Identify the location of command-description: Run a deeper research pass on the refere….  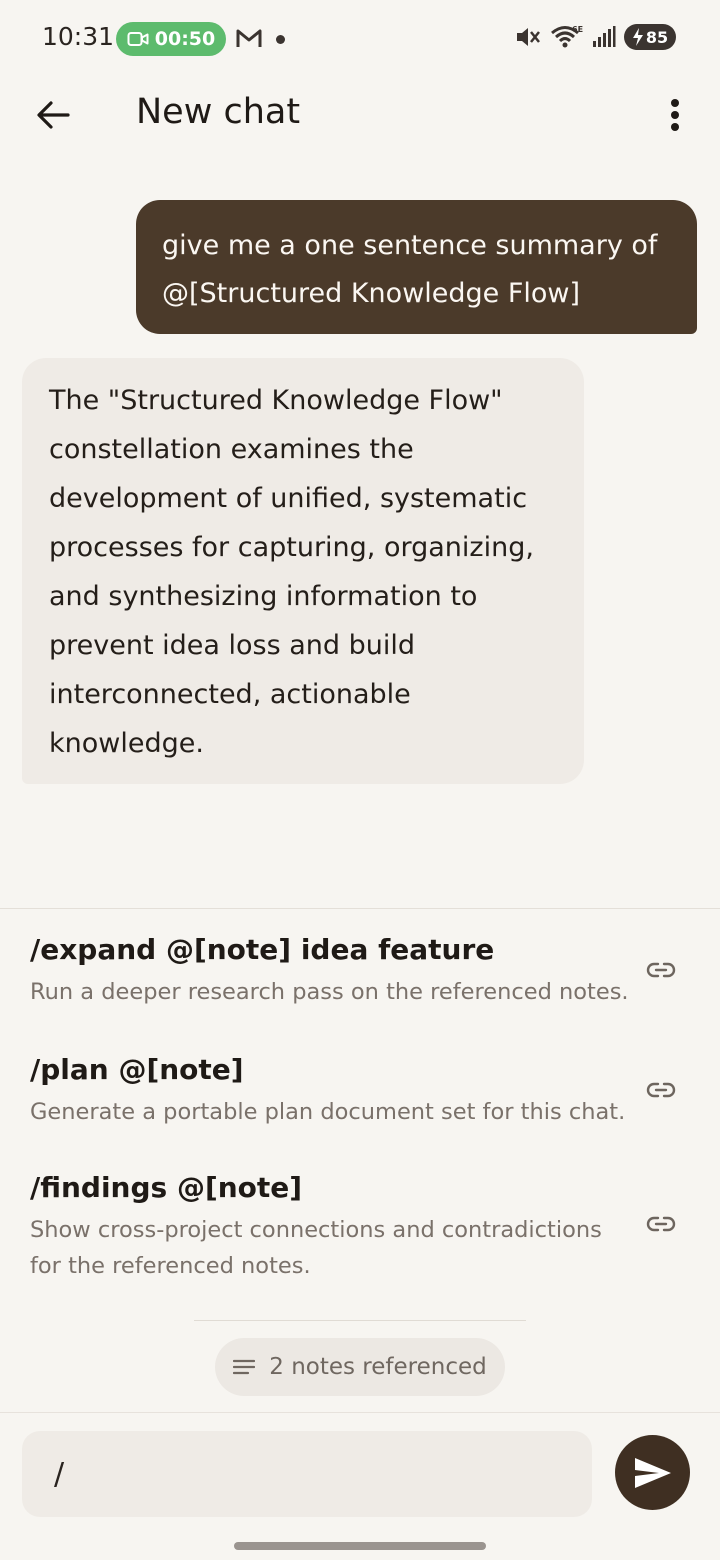
(329, 992).